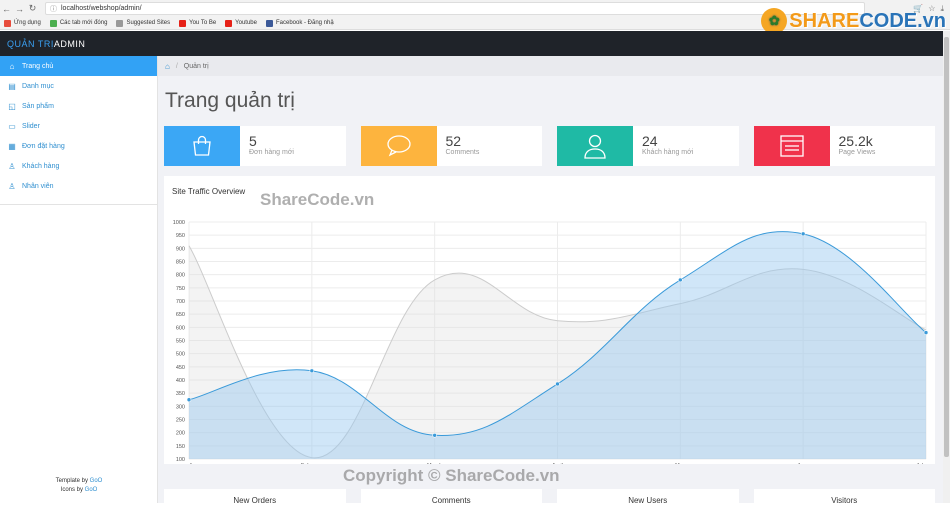 This screenshot has width=950, height=509. I want to click on stat-card: 25.2k Page Views, so click(844, 146).